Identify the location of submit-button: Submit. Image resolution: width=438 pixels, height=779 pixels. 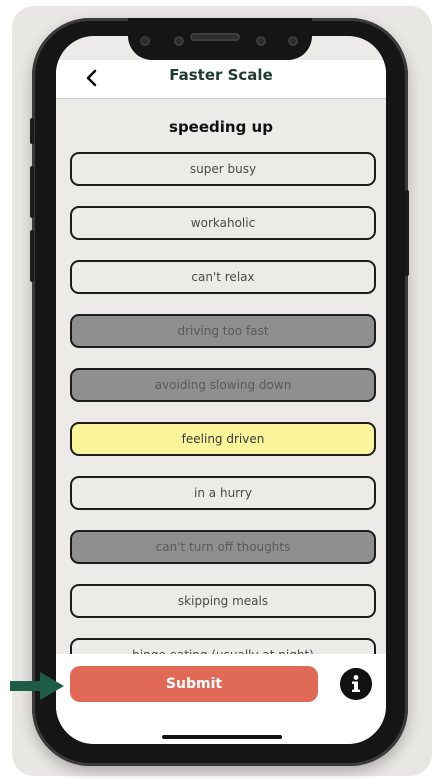
(194, 684).